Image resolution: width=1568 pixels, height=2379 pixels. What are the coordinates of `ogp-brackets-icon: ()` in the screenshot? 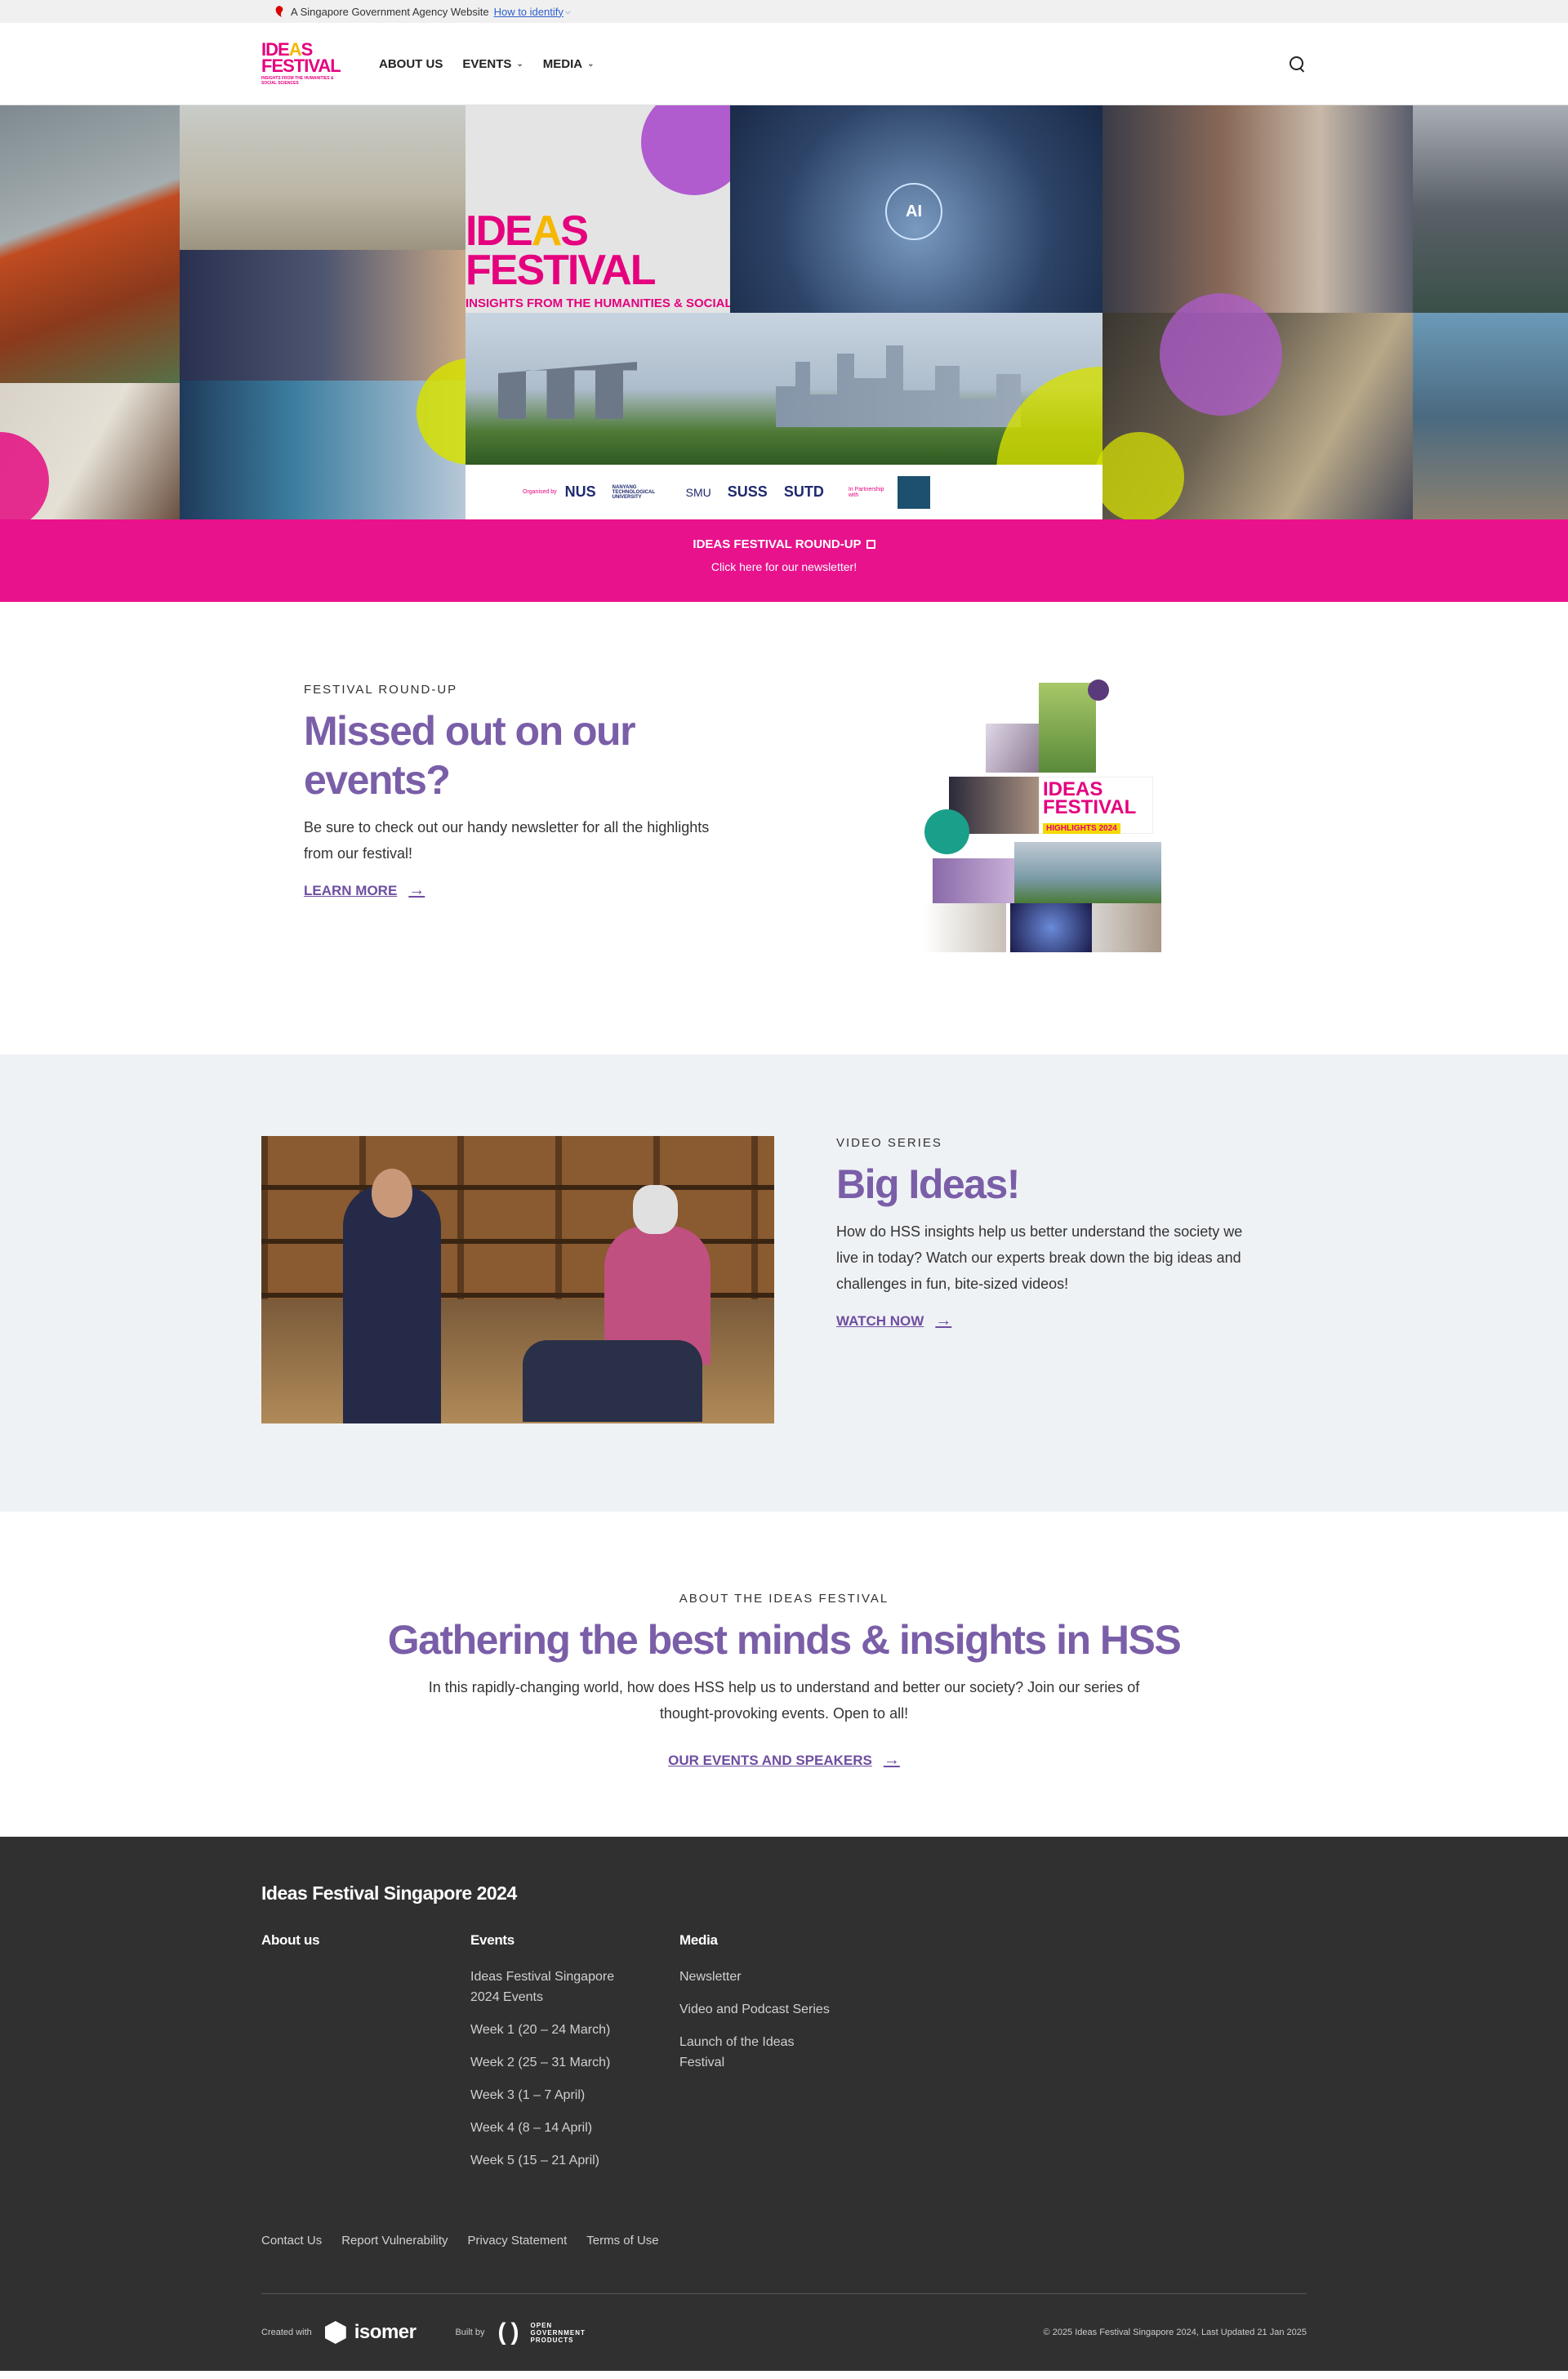 It's located at (510, 2332).